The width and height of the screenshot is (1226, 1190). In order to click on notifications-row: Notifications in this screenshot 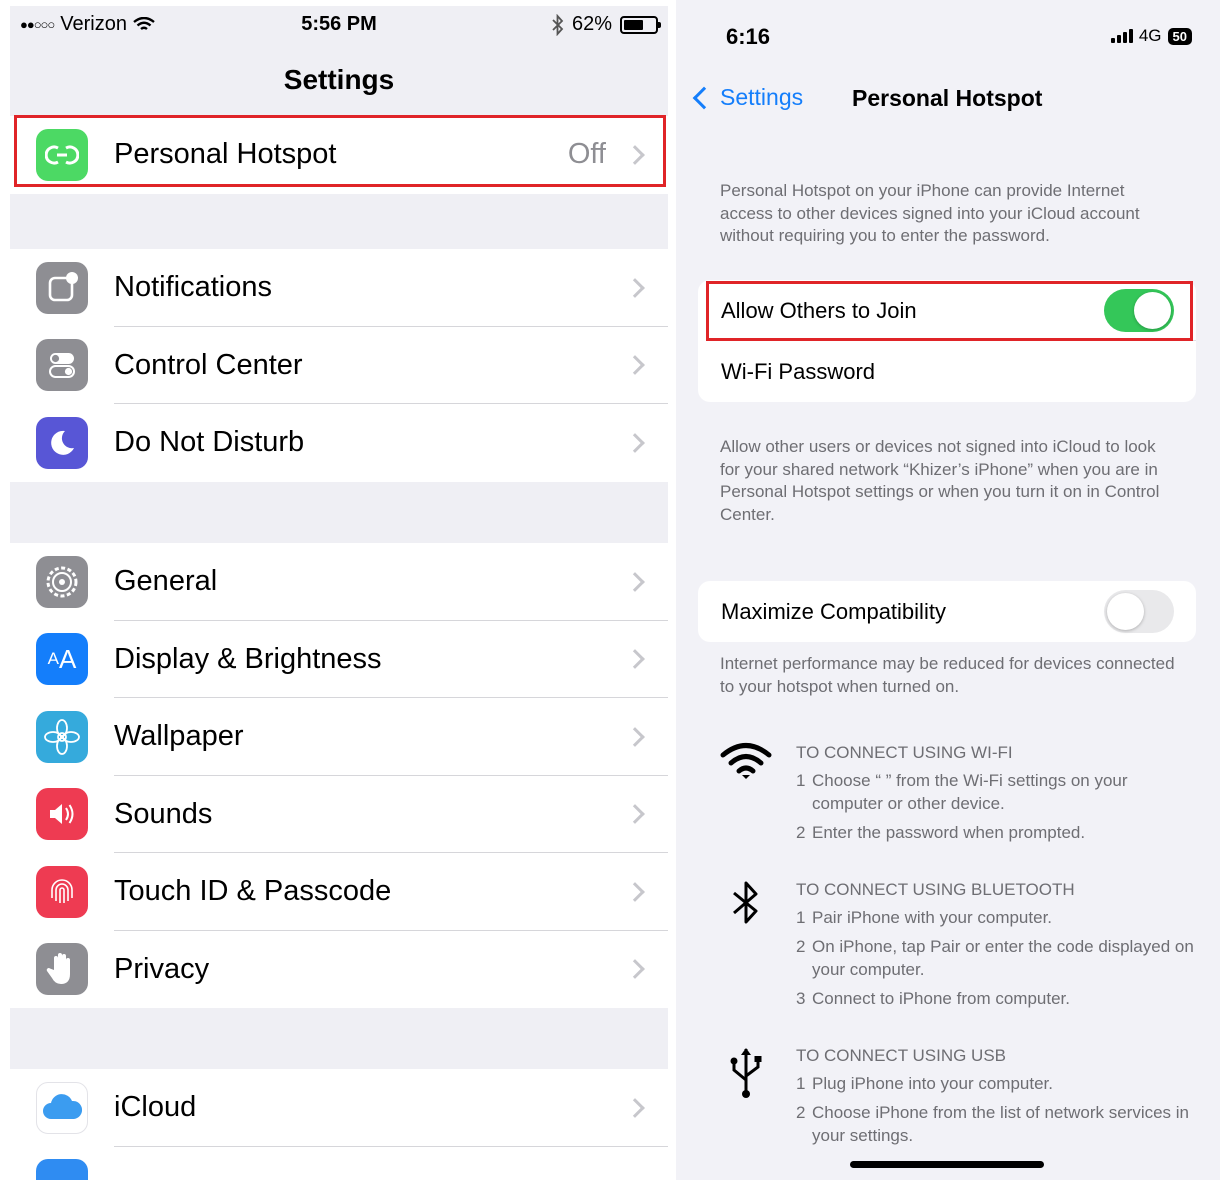, I will do `click(339, 288)`.